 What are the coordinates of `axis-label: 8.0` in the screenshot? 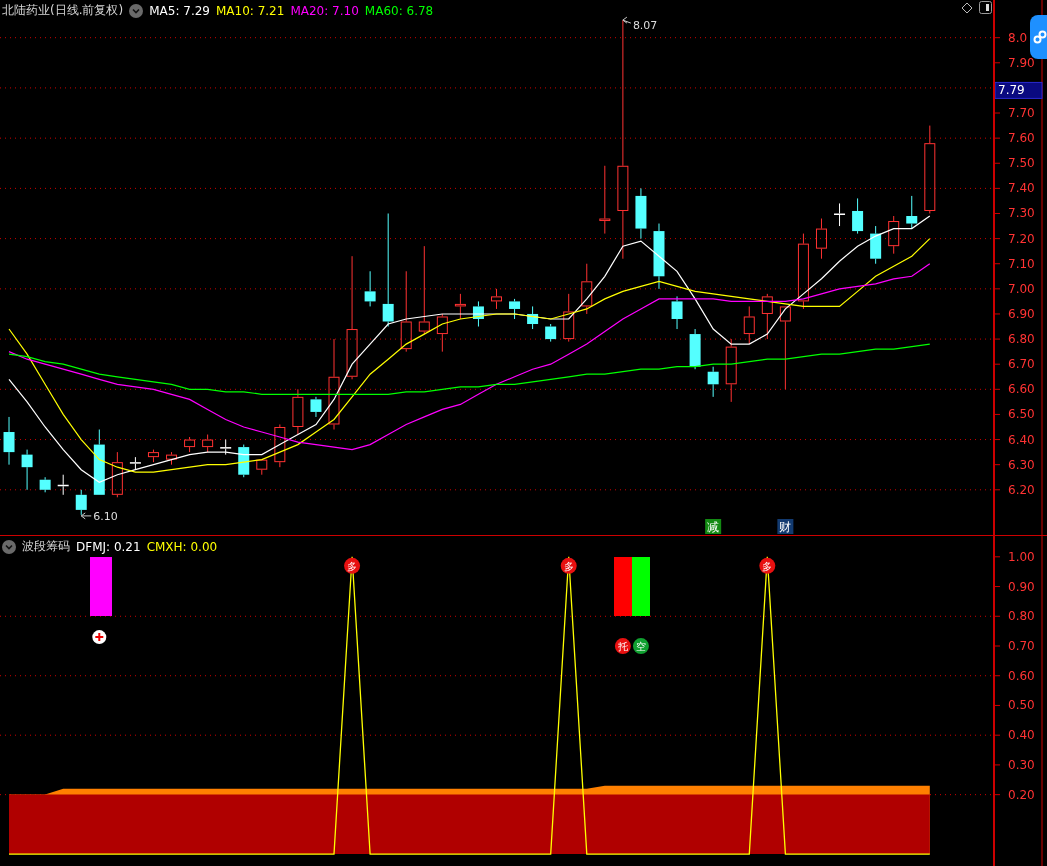 It's located at (1018, 37).